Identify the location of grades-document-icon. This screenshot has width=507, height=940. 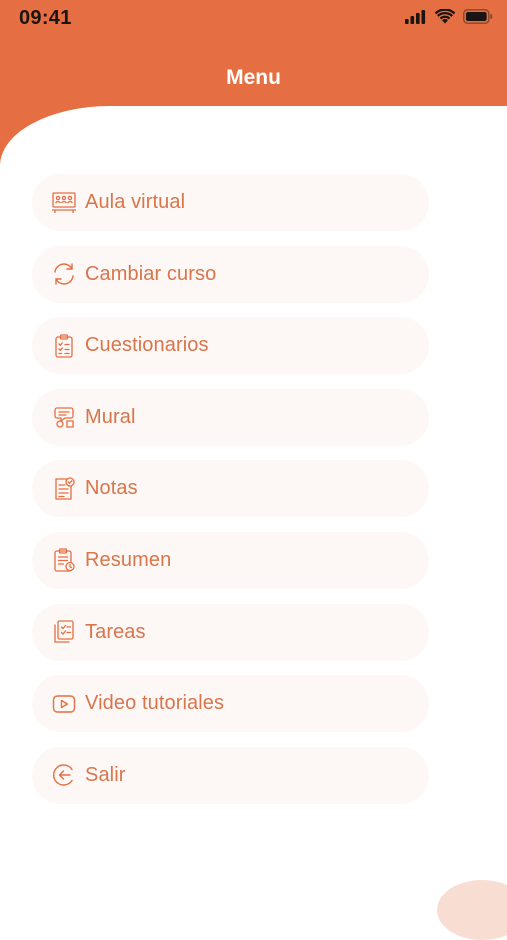
(64, 489).